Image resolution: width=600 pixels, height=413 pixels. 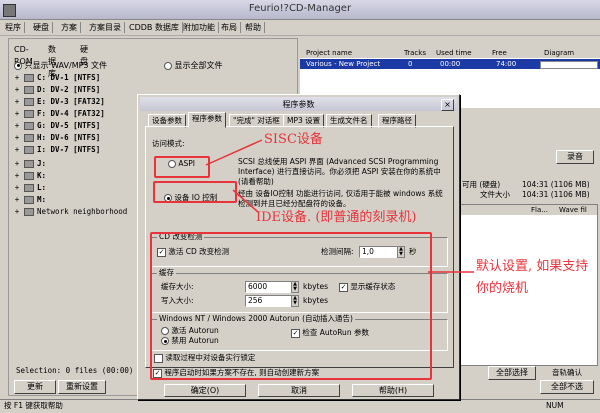 I want to click on annotation-scsi: SISC设备, so click(x=293, y=139).